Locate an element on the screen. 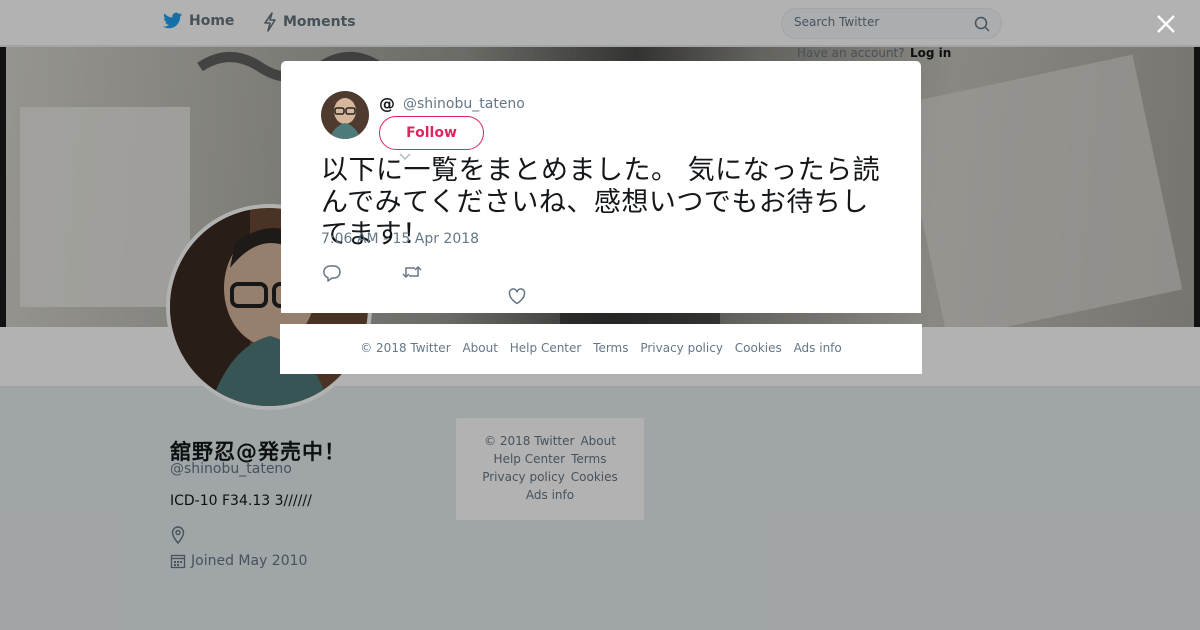 The height and width of the screenshot is (630, 1200). author-handle: @shinobu_tateno is located at coordinates (464, 104).